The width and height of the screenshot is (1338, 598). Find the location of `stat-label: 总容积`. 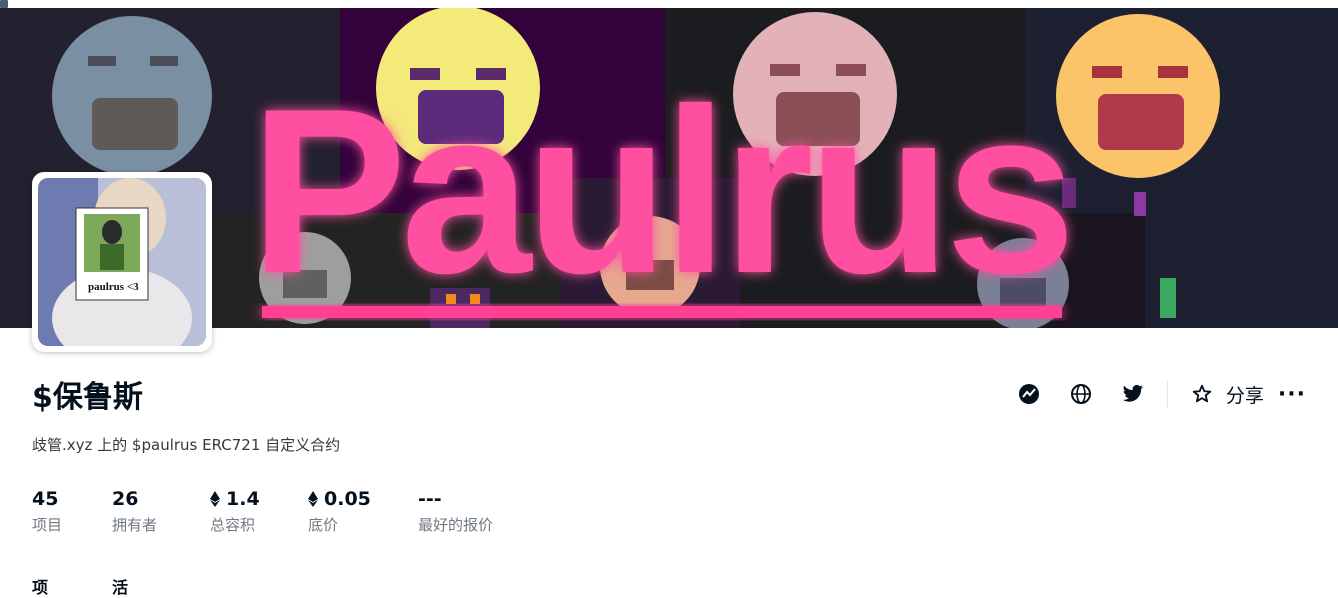

stat-label: 总容积 is located at coordinates (233, 525).